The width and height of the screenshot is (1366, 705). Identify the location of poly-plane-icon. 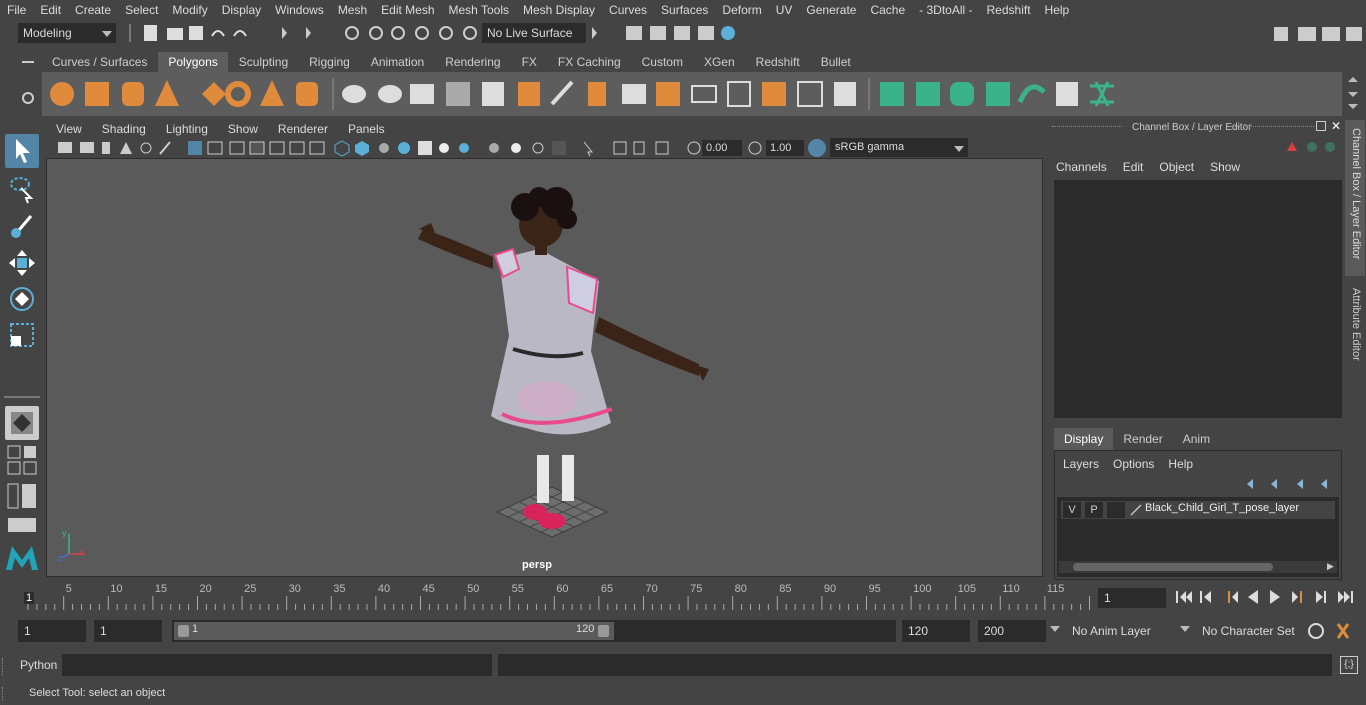
(214, 94).